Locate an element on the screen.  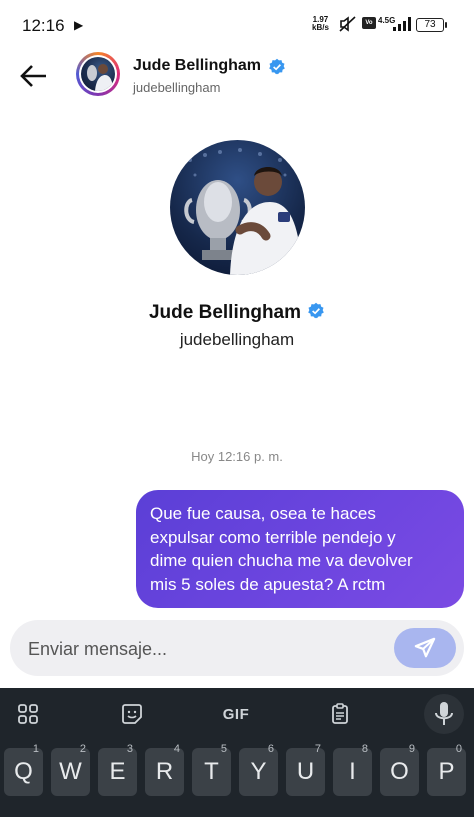
keyboard-toolbar: GIF is located at coordinates (237, 714).